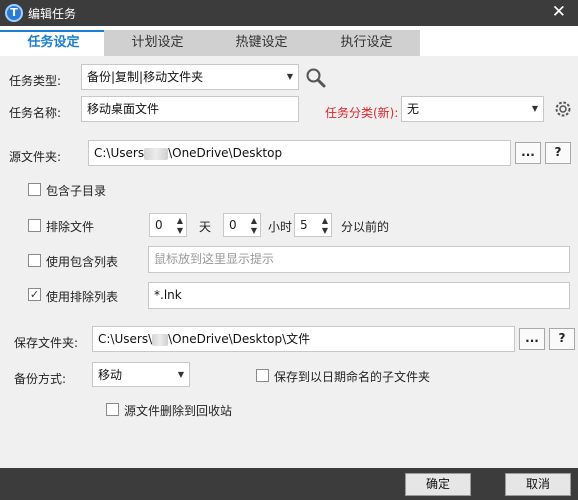  Describe the element at coordinates (316, 78) in the screenshot. I see `search-icon` at that location.